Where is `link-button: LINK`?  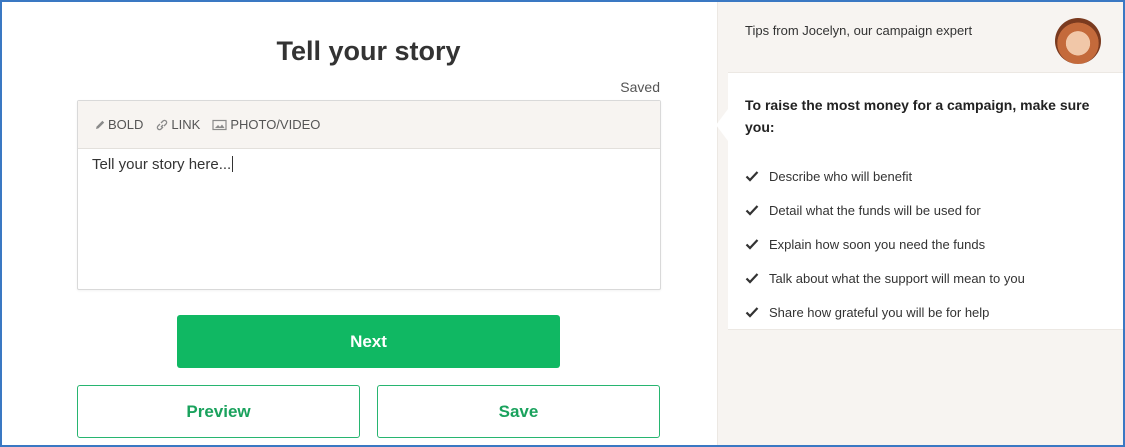
link-button: LINK is located at coordinates (177, 124).